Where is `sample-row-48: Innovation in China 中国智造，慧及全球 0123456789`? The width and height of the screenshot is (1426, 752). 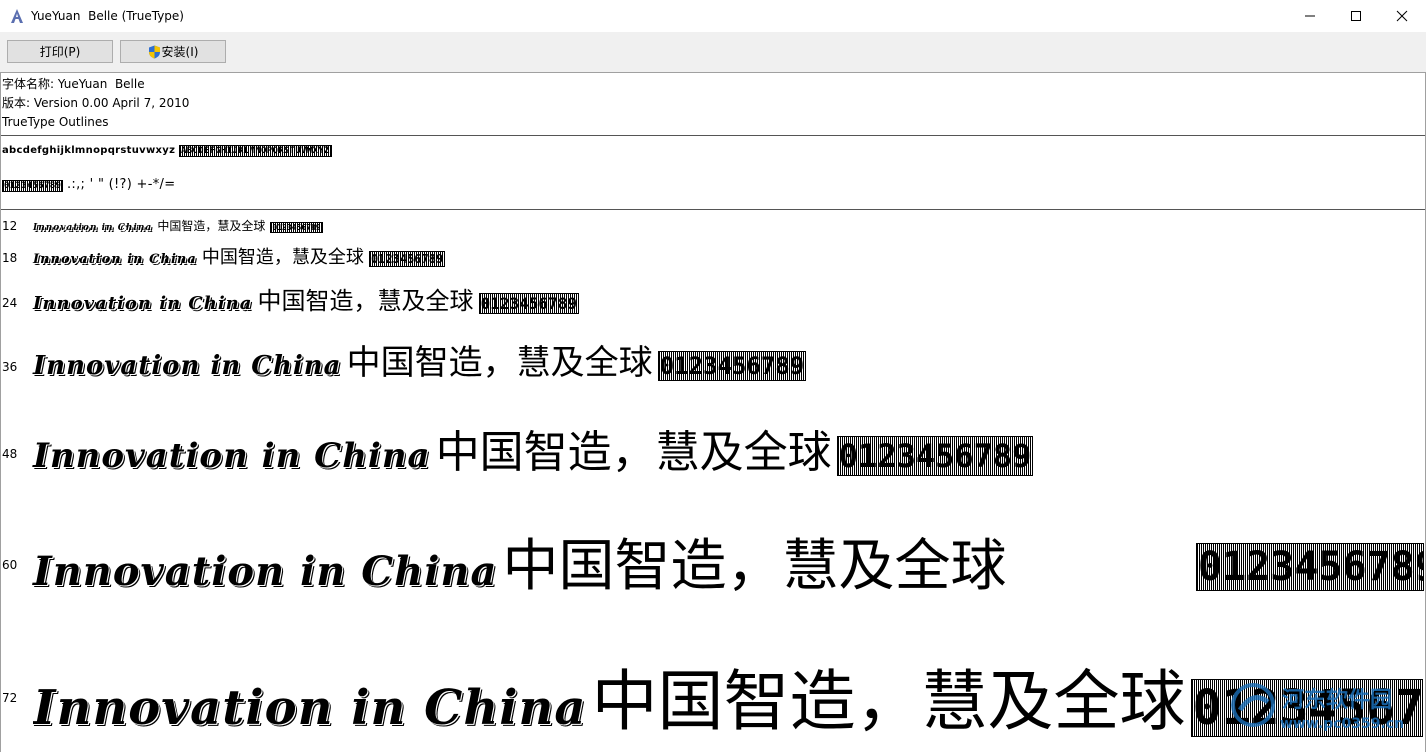 sample-row-48: Innovation in China 中国智造，慧及全球 0123456789 is located at coordinates (533, 448).